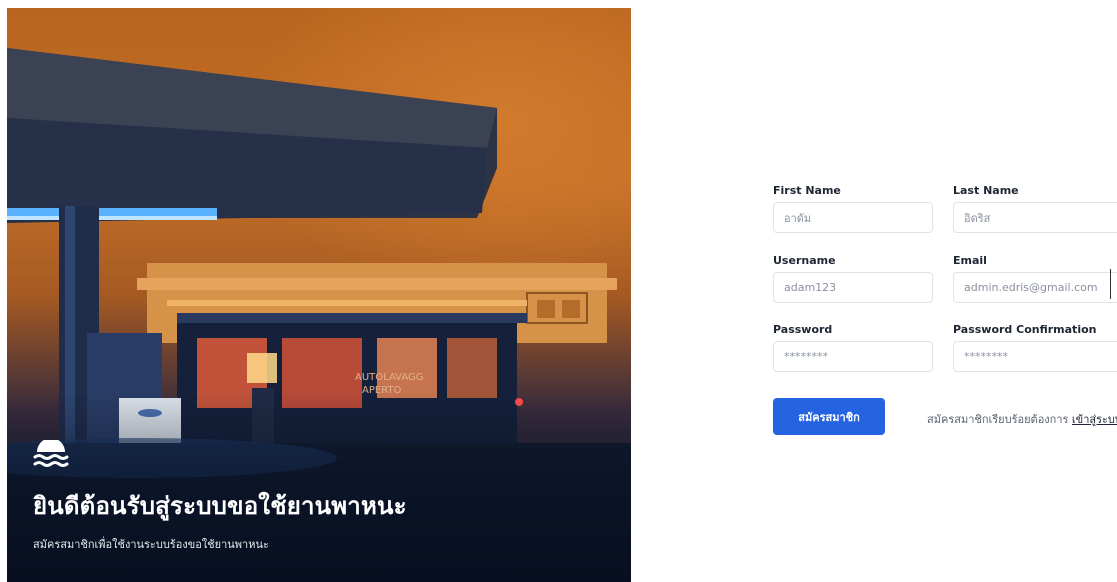  I want to click on text-cursor, so click(1110, 284).